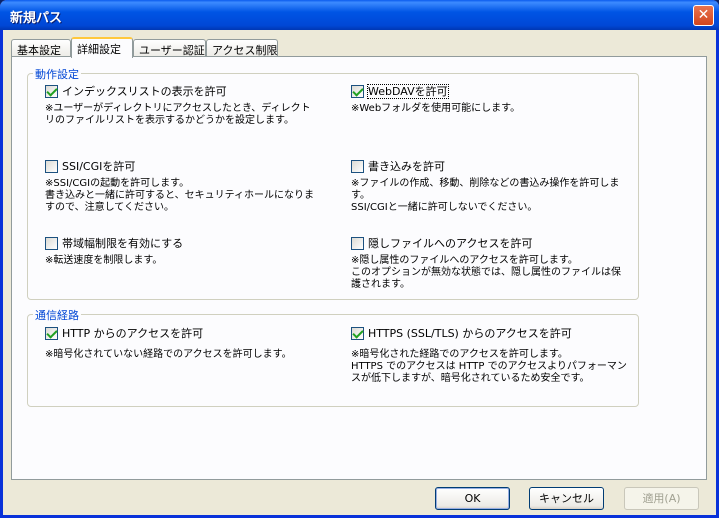 The width and height of the screenshot is (719, 518). Describe the element at coordinates (242, 48) in the screenshot. I see `tab-access-restriction: アクセス制限` at that location.